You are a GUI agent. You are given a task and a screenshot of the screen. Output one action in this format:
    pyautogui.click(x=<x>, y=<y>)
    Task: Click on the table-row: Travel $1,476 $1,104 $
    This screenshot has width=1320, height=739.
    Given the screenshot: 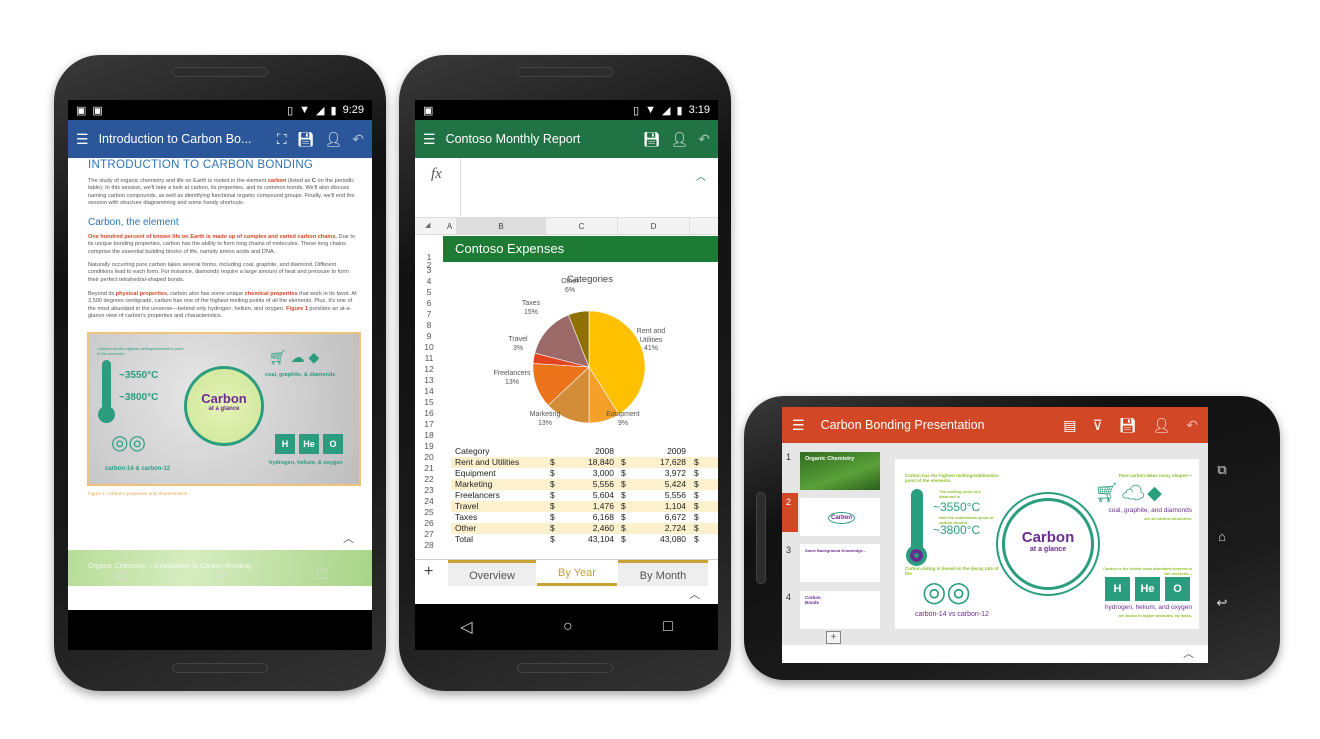 What is the action you would take?
    pyautogui.click(x=584, y=506)
    